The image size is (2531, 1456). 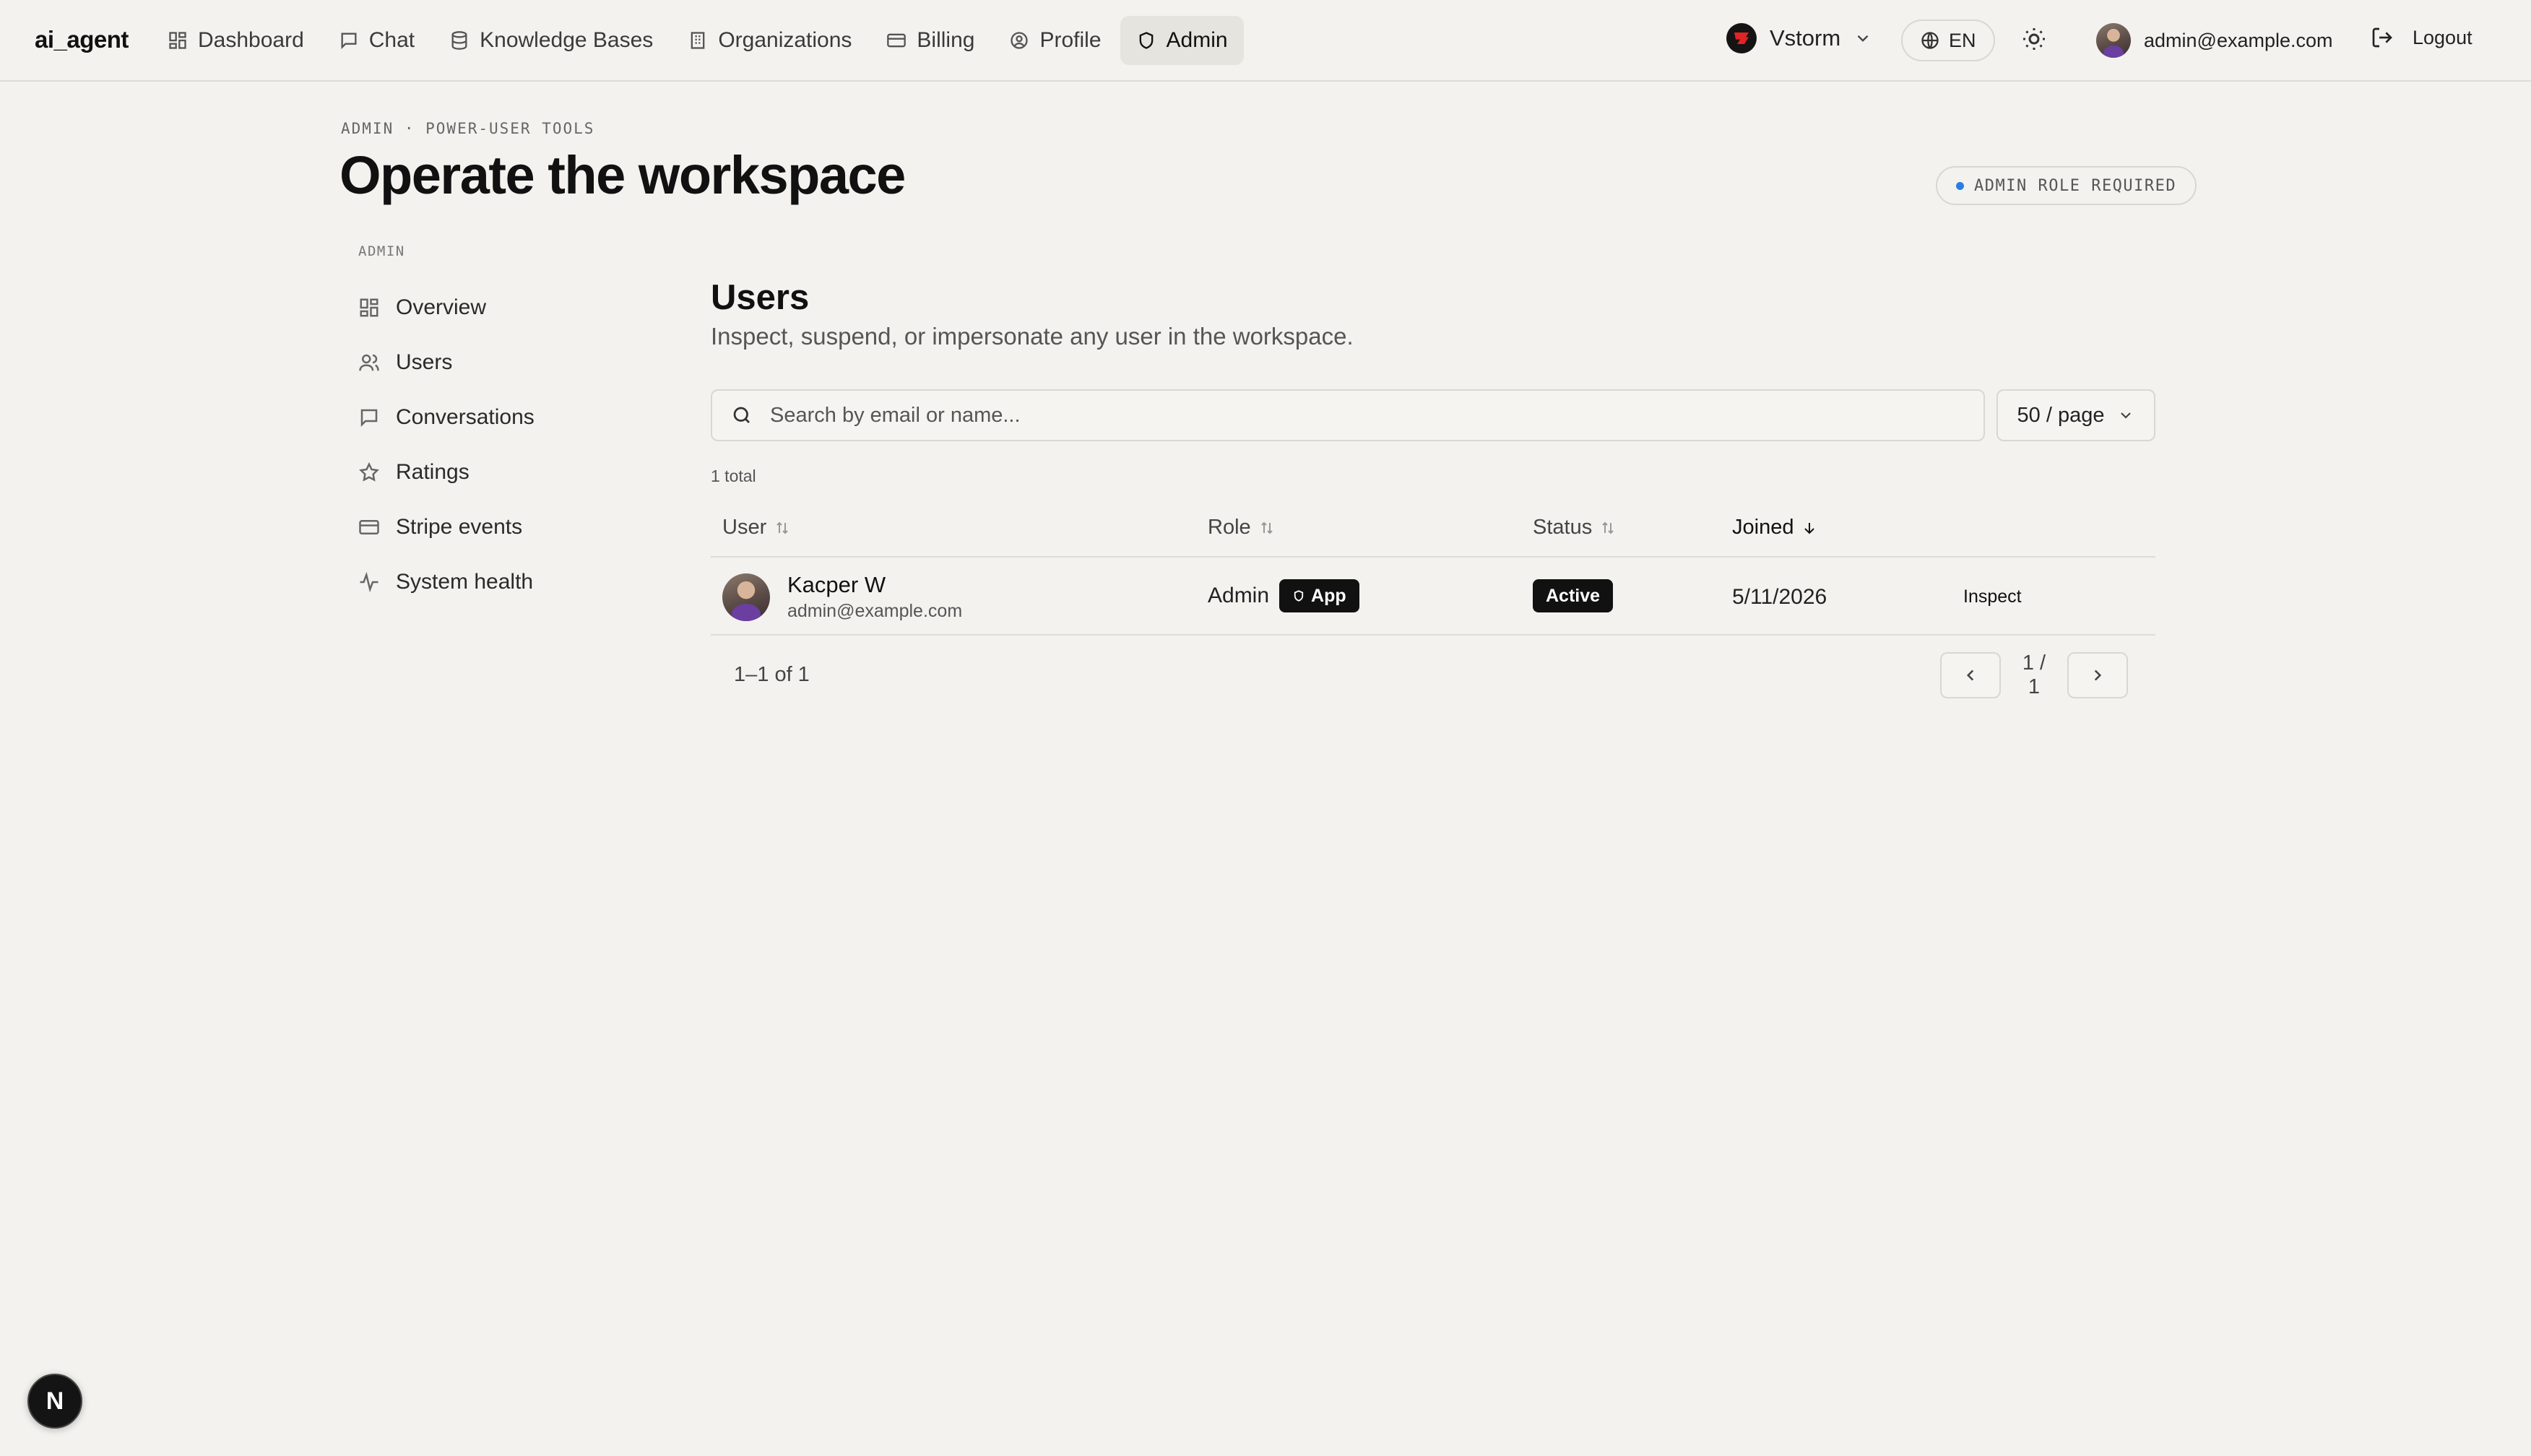 What do you see at coordinates (433, 472) in the screenshot?
I see `sidebar-item-label: Ratings` at bounding box center [433, 472].